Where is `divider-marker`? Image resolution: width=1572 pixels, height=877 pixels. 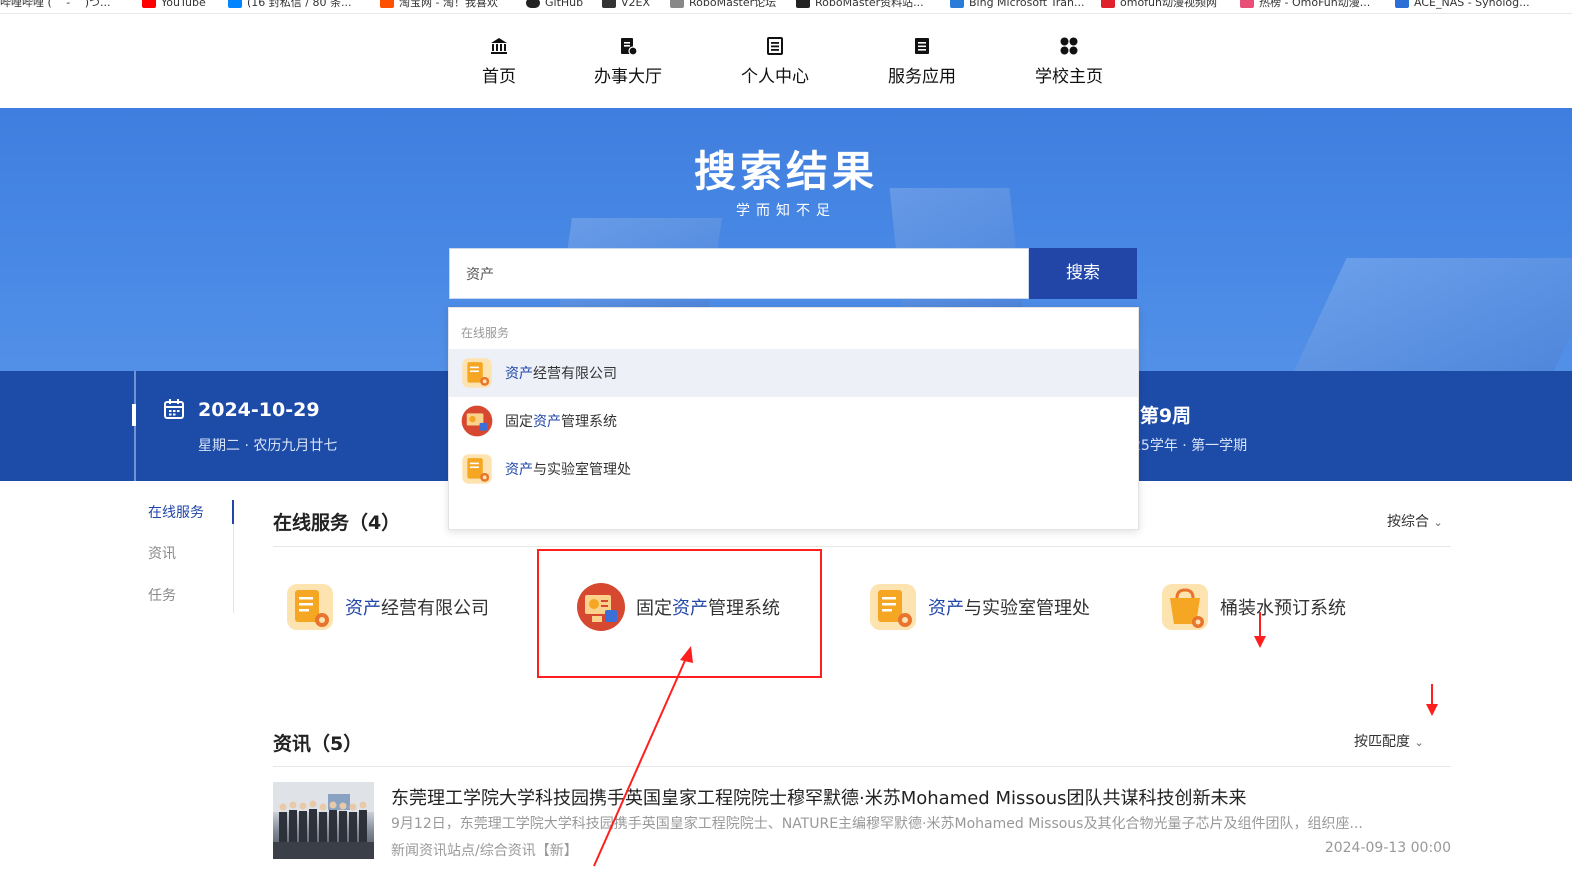 divider-marker is located at coordinates (134, 415).